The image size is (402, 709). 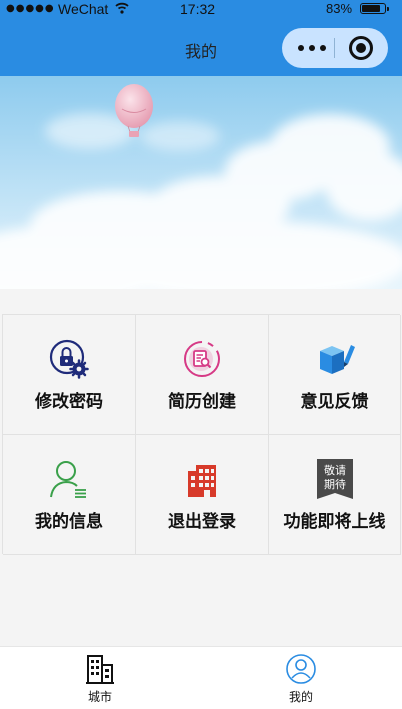 I want to click on coming-soon-button: 敬请 期待 功能即将上线, so click(x=335, y=495).